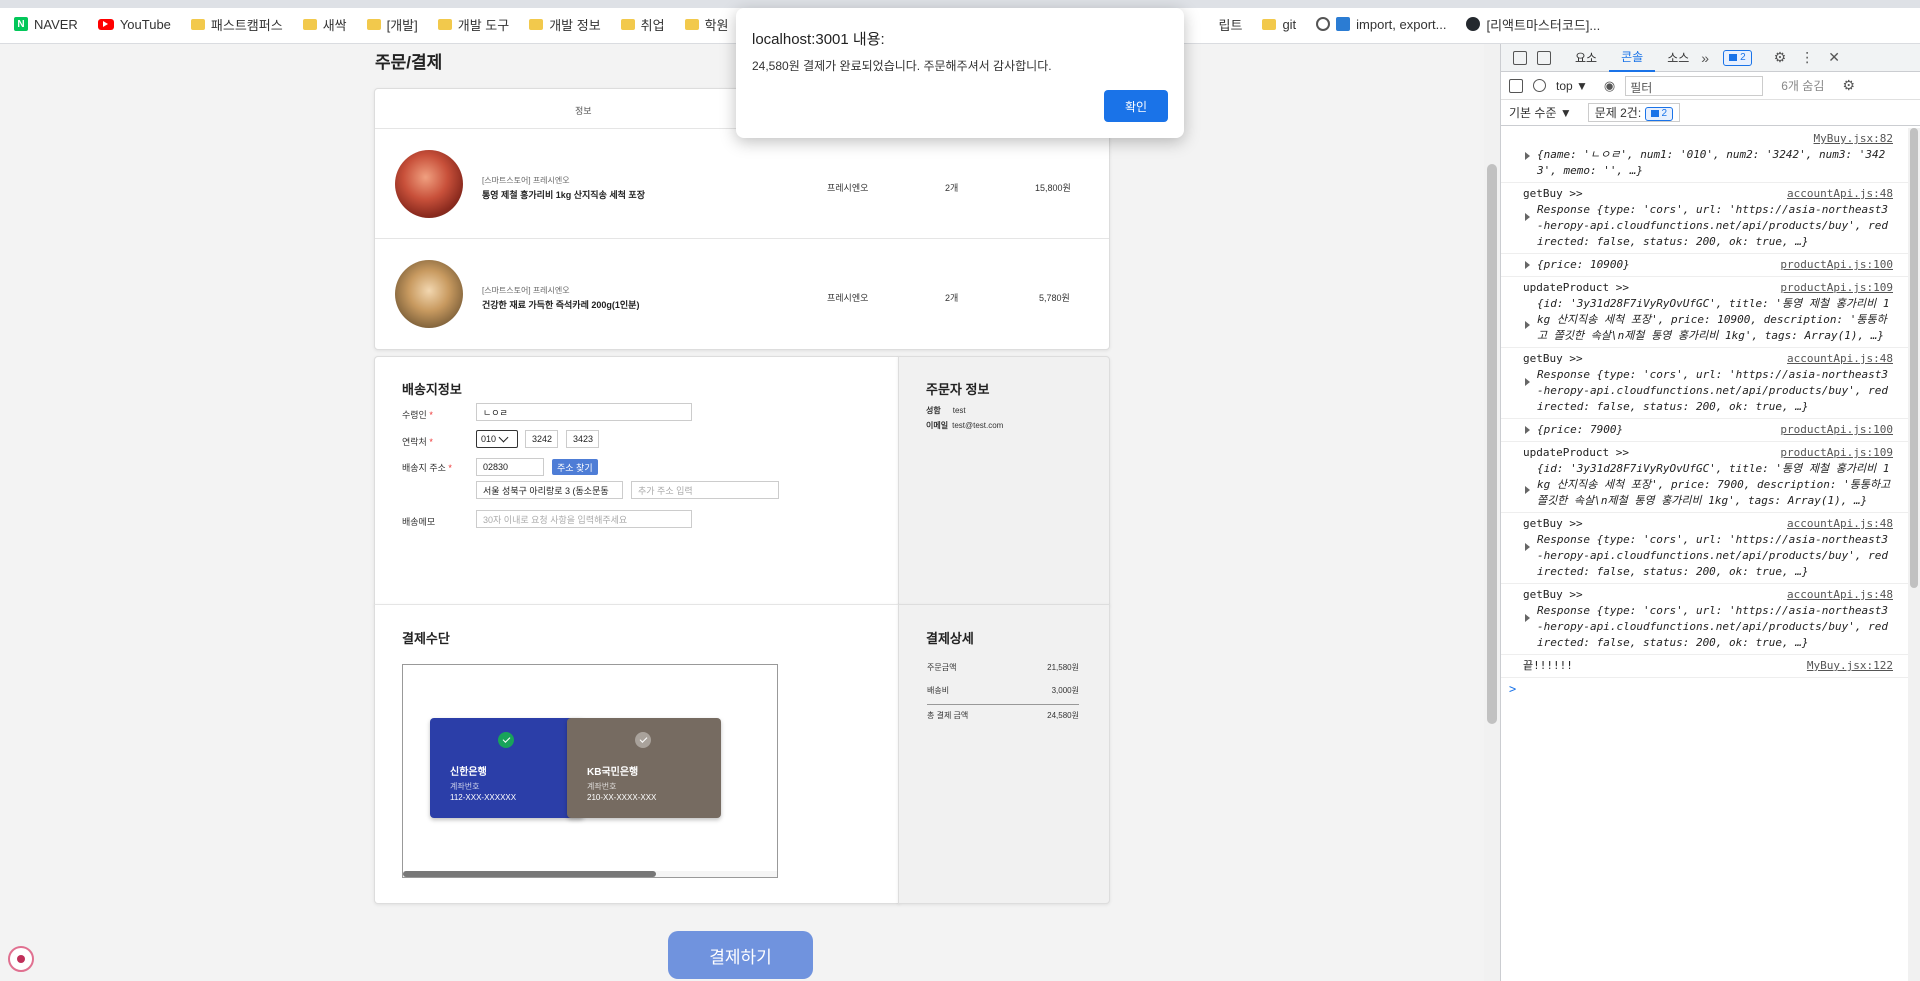 This screenshot has height=981, width=1920. What do you see at coordinates (1710, 265) in the screenshot?
I see `console-log-entry: productApi.js:100 {price: 10900}` at bounding box center [1710, 265].